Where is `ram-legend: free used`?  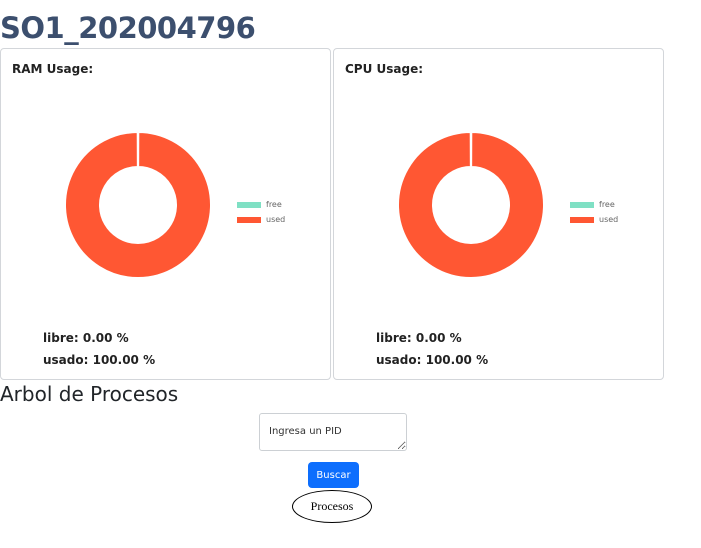 ram-legend: free used is located at coordinates (261, 212).